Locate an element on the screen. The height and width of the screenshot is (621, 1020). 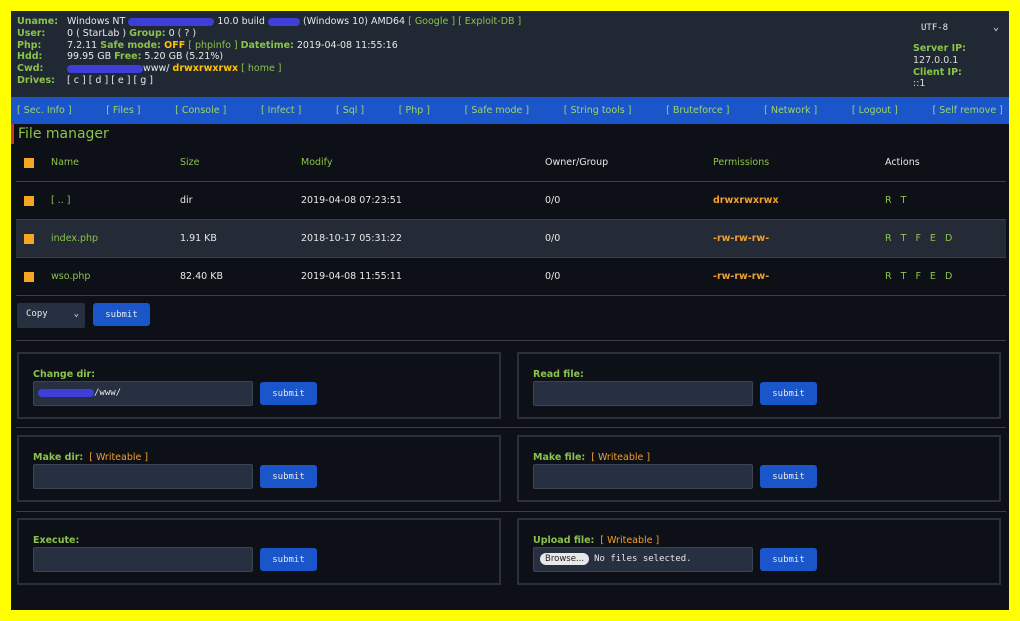
upload-submit: submit is located at coordinates (788, 559).